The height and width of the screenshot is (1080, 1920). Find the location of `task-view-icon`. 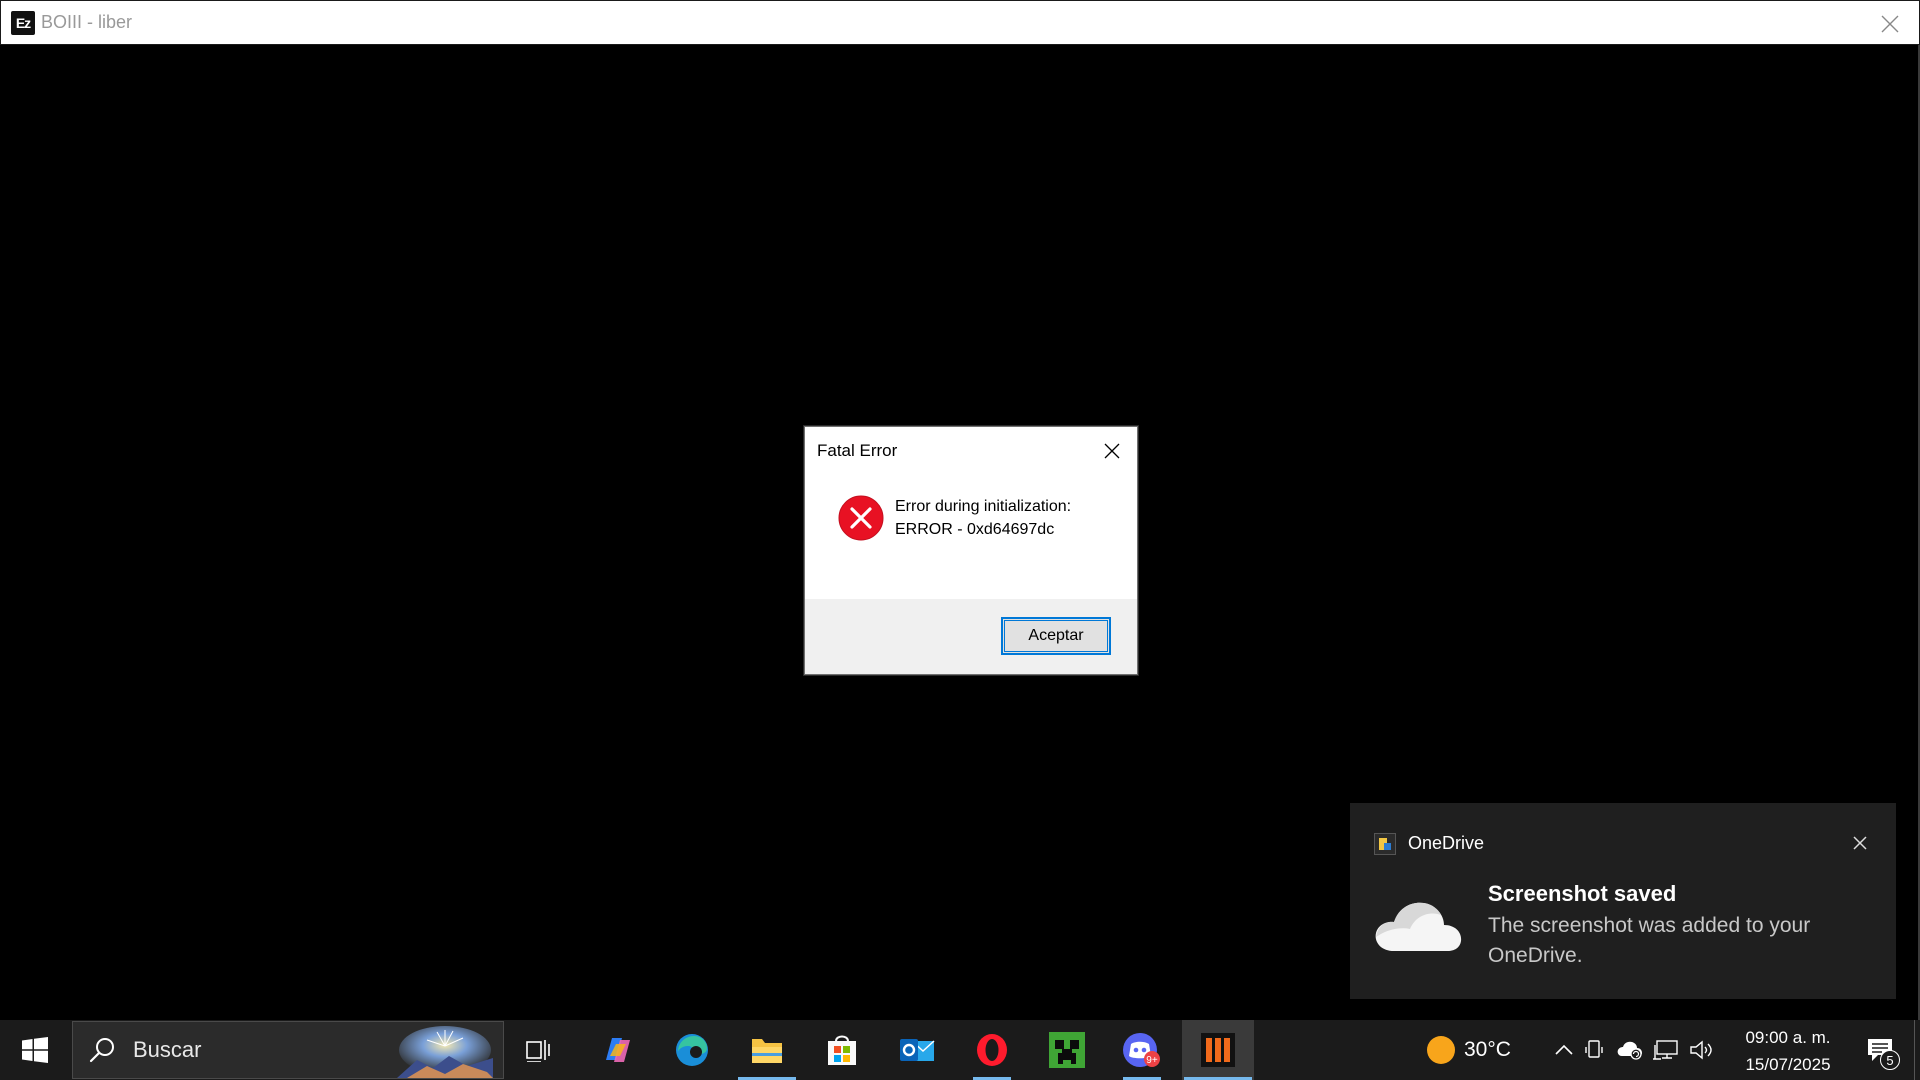

task-view-icon is located at coordinates (538, 1051).